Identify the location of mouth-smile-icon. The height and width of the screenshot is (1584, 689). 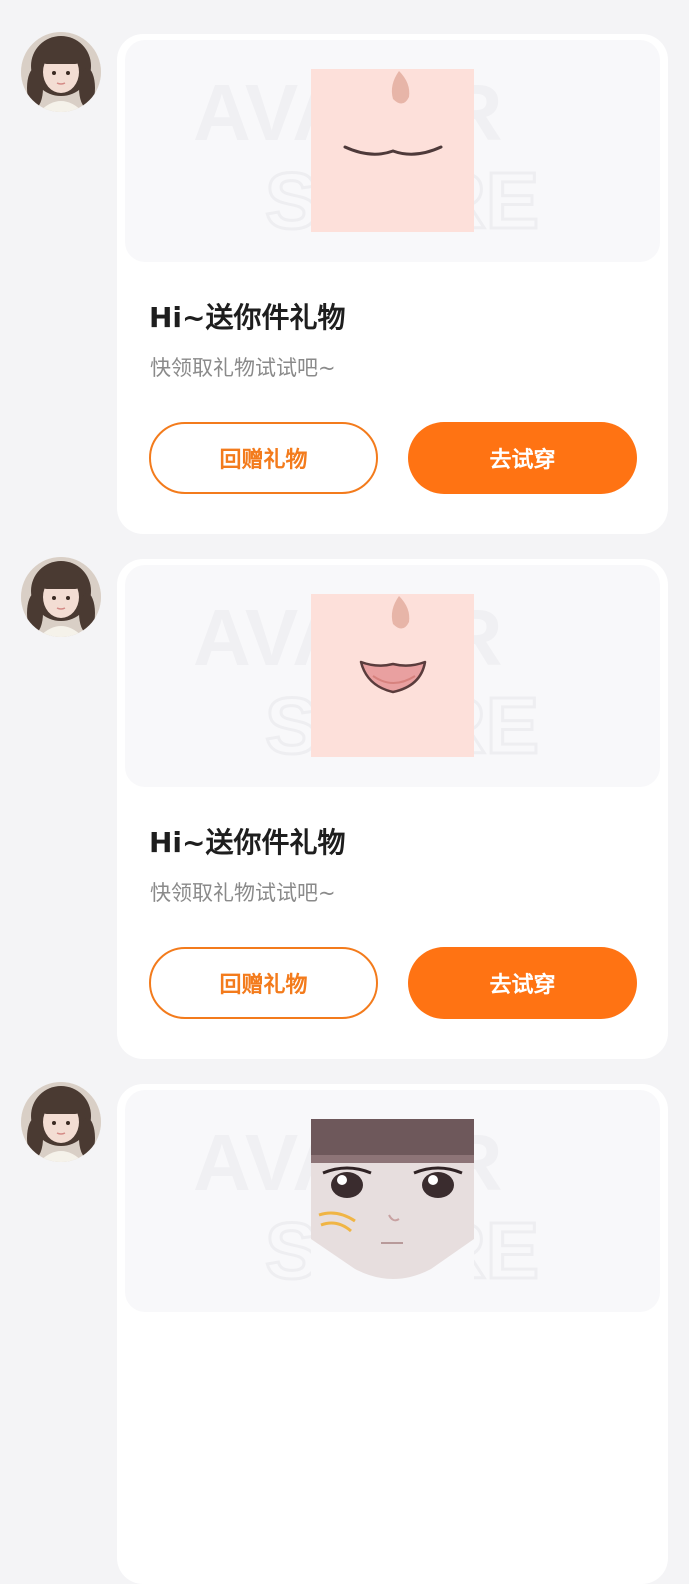
(392, 150).